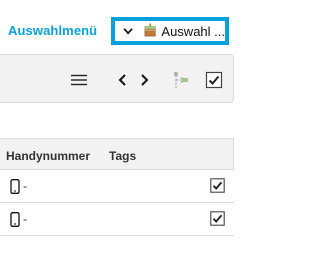  What do you see at coordinates (79, 80) in the screenshot?
I see `hamburger-menu-icon` at bounding box center [79, 80].